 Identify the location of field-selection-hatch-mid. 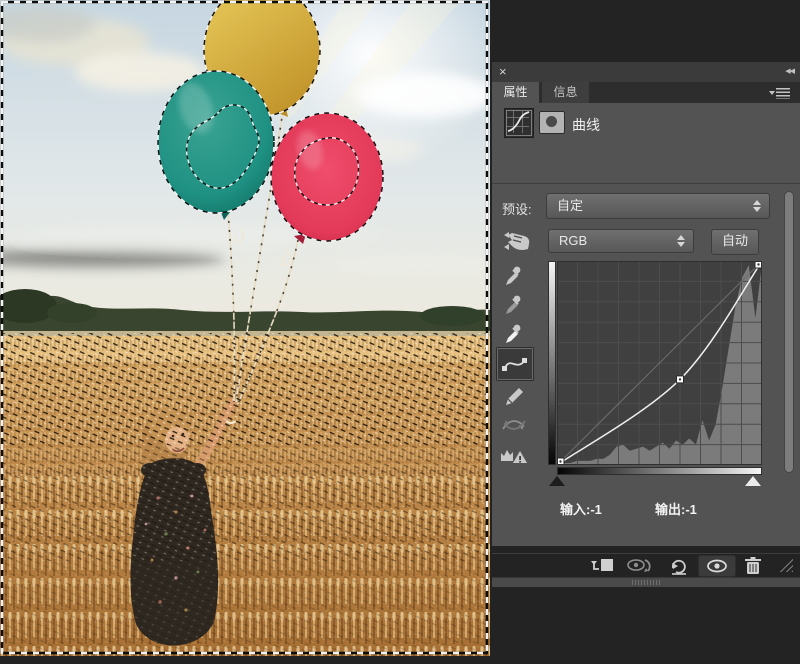
(245, 503).